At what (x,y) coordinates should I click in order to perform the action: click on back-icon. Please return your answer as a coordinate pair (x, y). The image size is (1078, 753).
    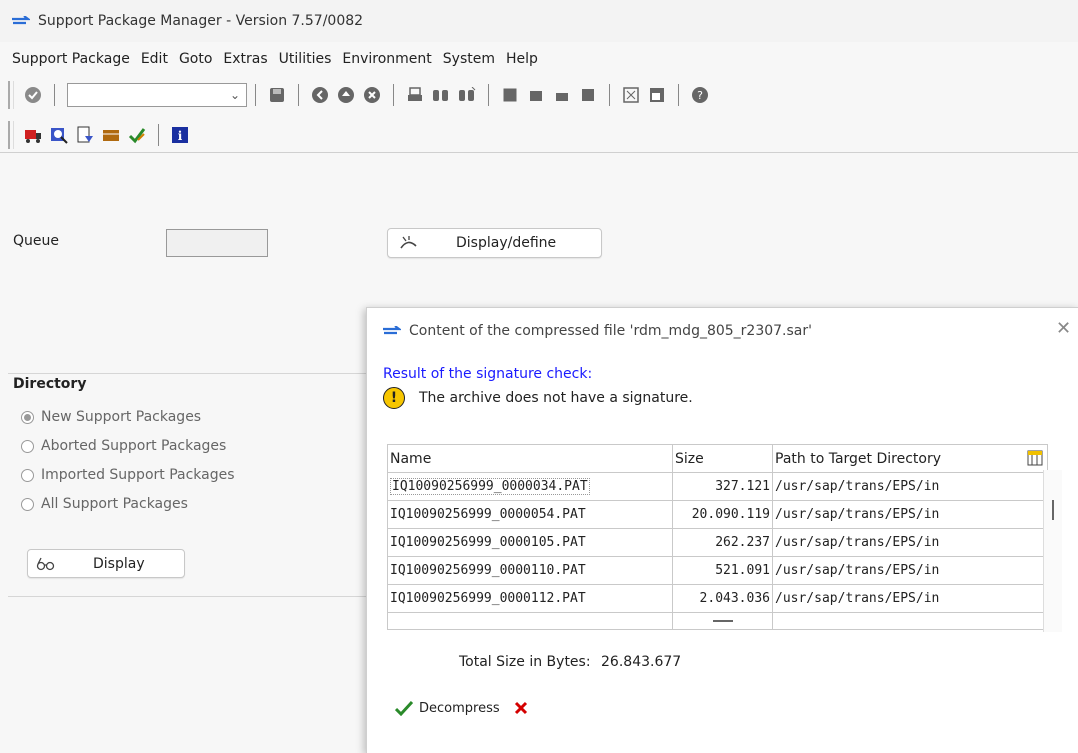
    Looking at the image, I should click on (320, 95).